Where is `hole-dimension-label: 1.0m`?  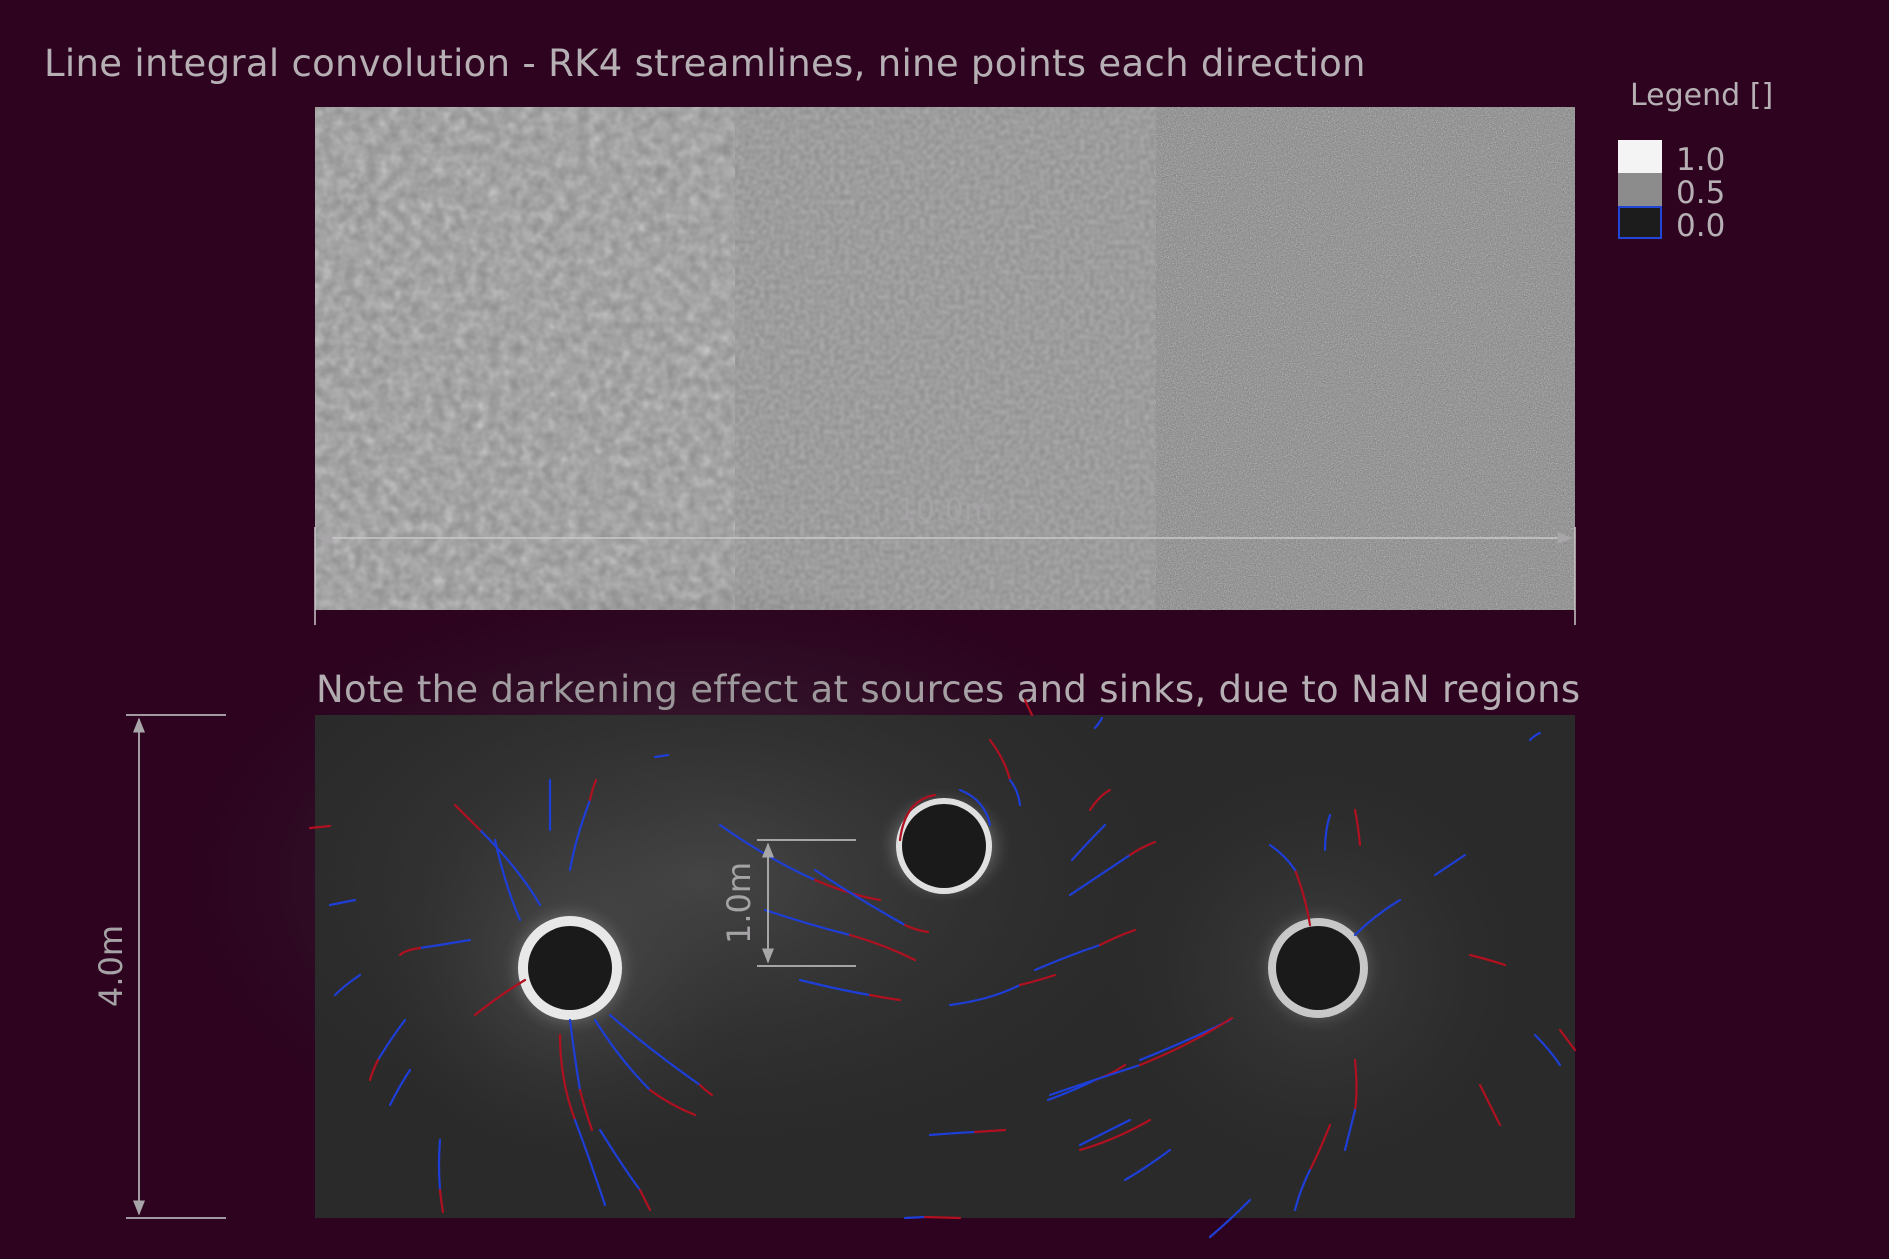
hole-dimension-label: 1.0m is located at coordinates (739, 903).